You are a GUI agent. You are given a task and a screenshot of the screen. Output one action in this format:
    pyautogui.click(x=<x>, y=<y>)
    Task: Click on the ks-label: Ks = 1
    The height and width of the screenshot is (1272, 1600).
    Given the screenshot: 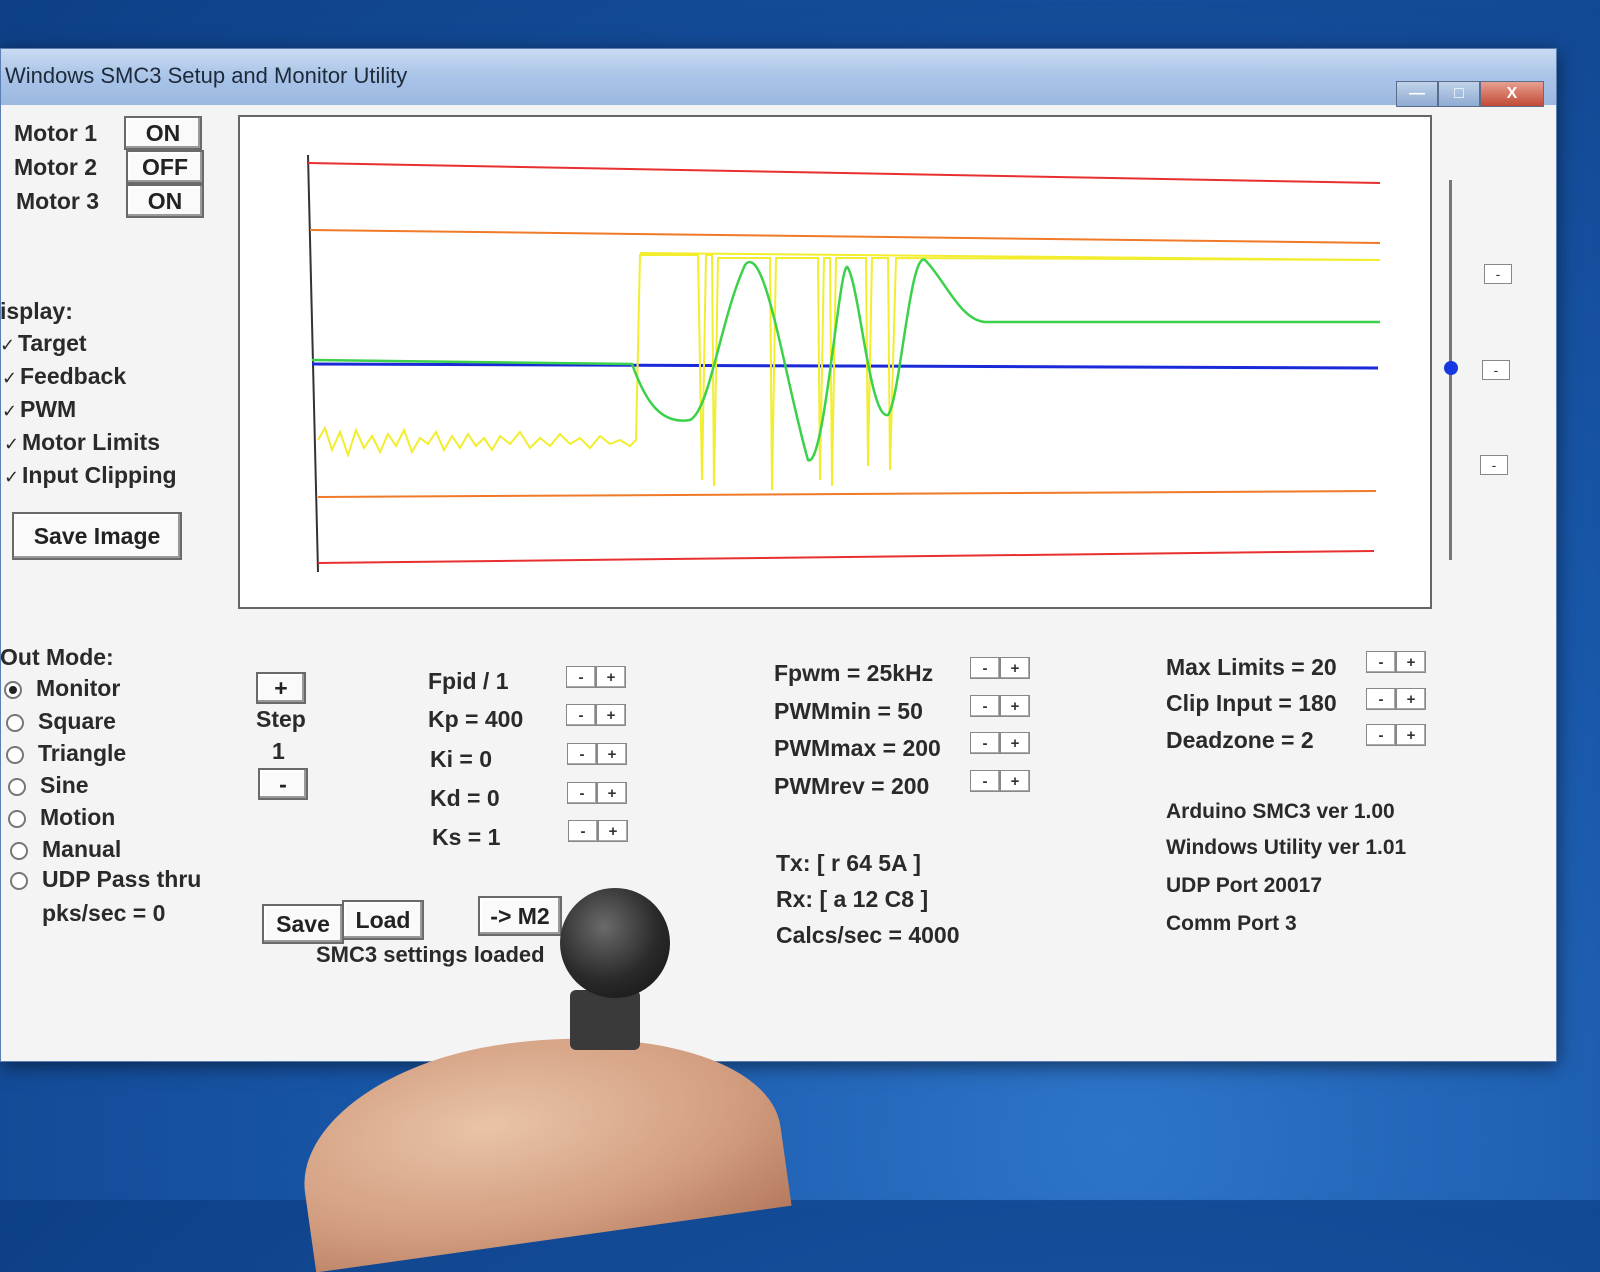 What is the action you would take?
    pyautogui.click(x=466, y=837)
    